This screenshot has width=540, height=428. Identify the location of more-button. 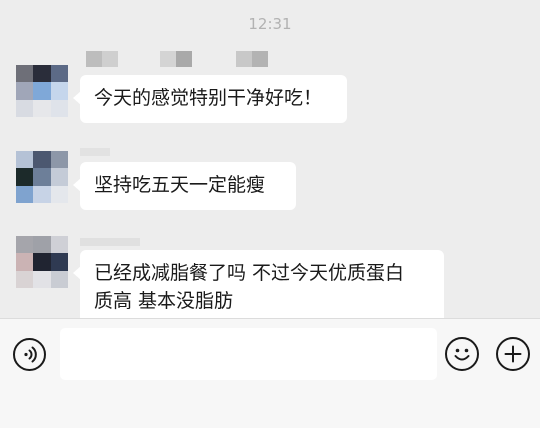
(513, 354).